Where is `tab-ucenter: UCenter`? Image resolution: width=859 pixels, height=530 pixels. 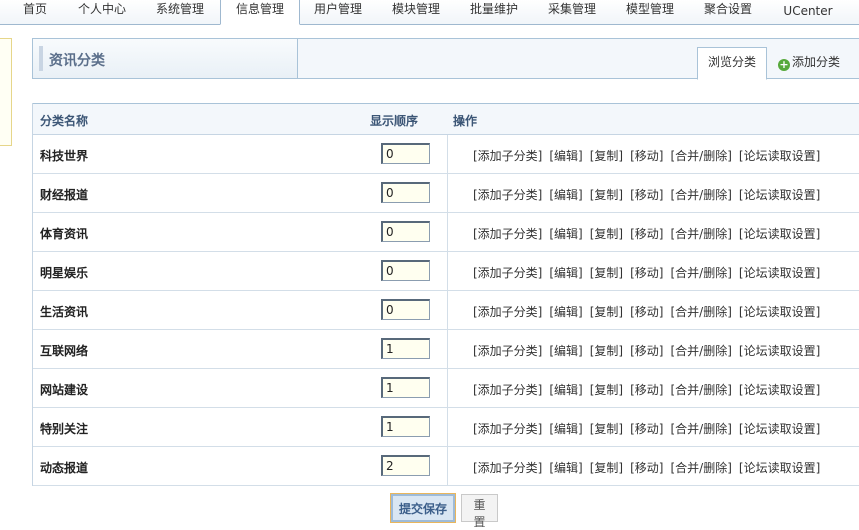
tab-ucenter: UCenter is located at coordinates (808, 13).